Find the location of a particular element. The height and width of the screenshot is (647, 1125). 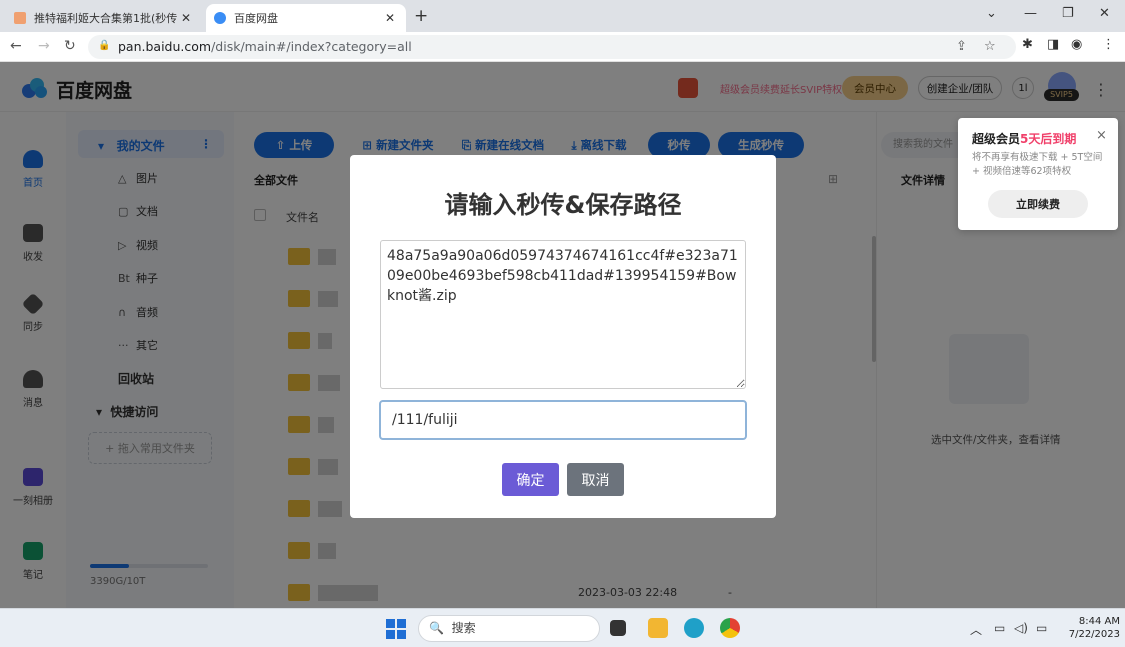

reload-icon: ↻ is located at coordinates (70, 46).